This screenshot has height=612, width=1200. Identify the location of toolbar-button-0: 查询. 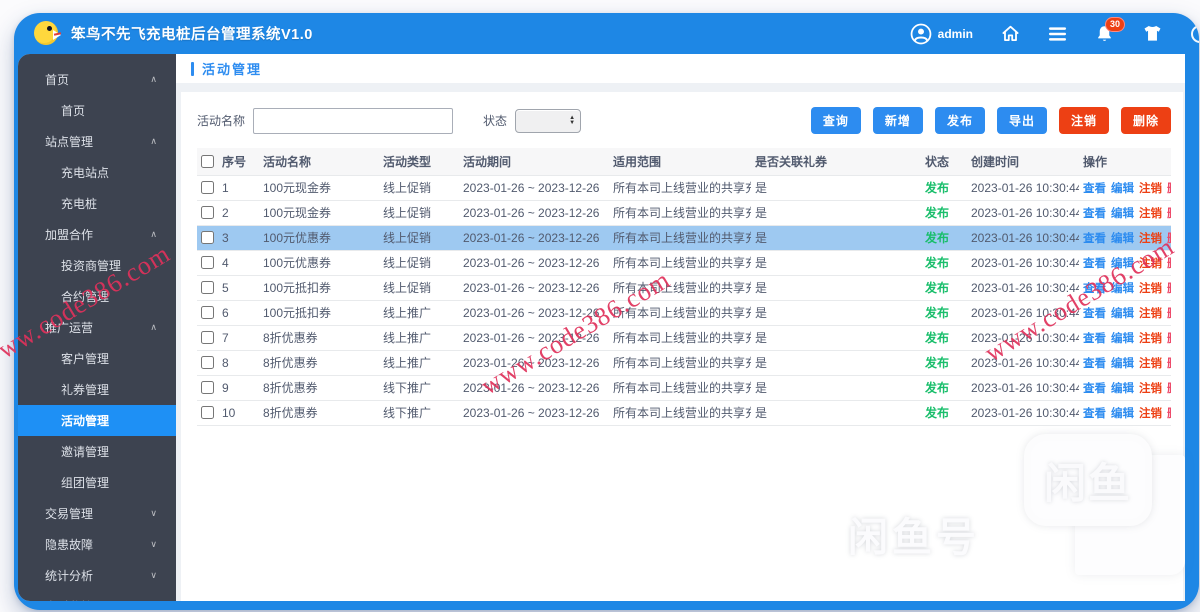
(835, 120).